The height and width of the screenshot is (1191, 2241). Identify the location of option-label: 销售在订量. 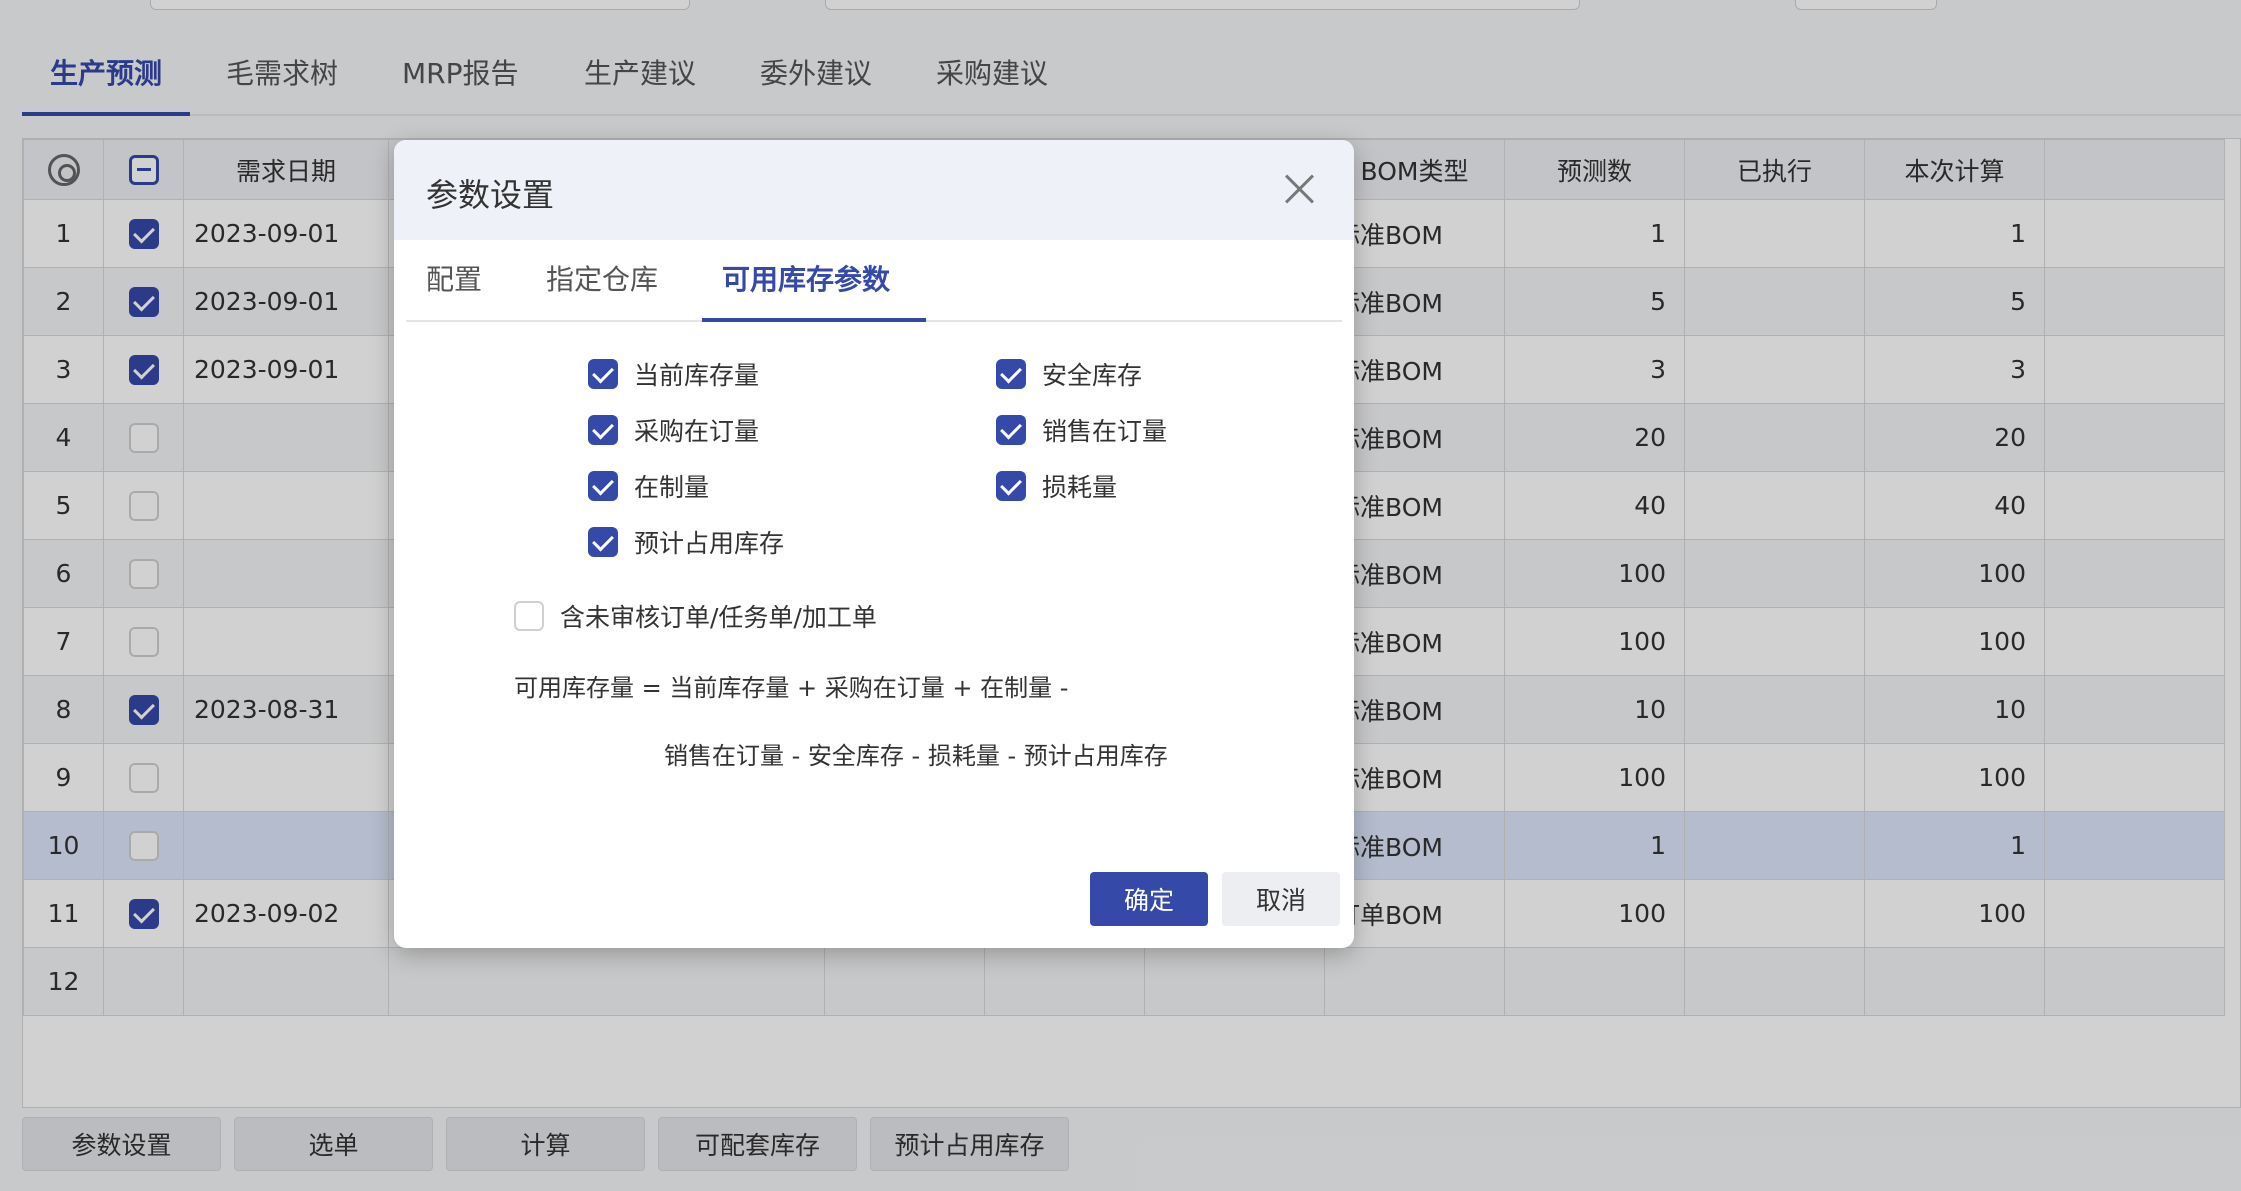
(1105, 431).